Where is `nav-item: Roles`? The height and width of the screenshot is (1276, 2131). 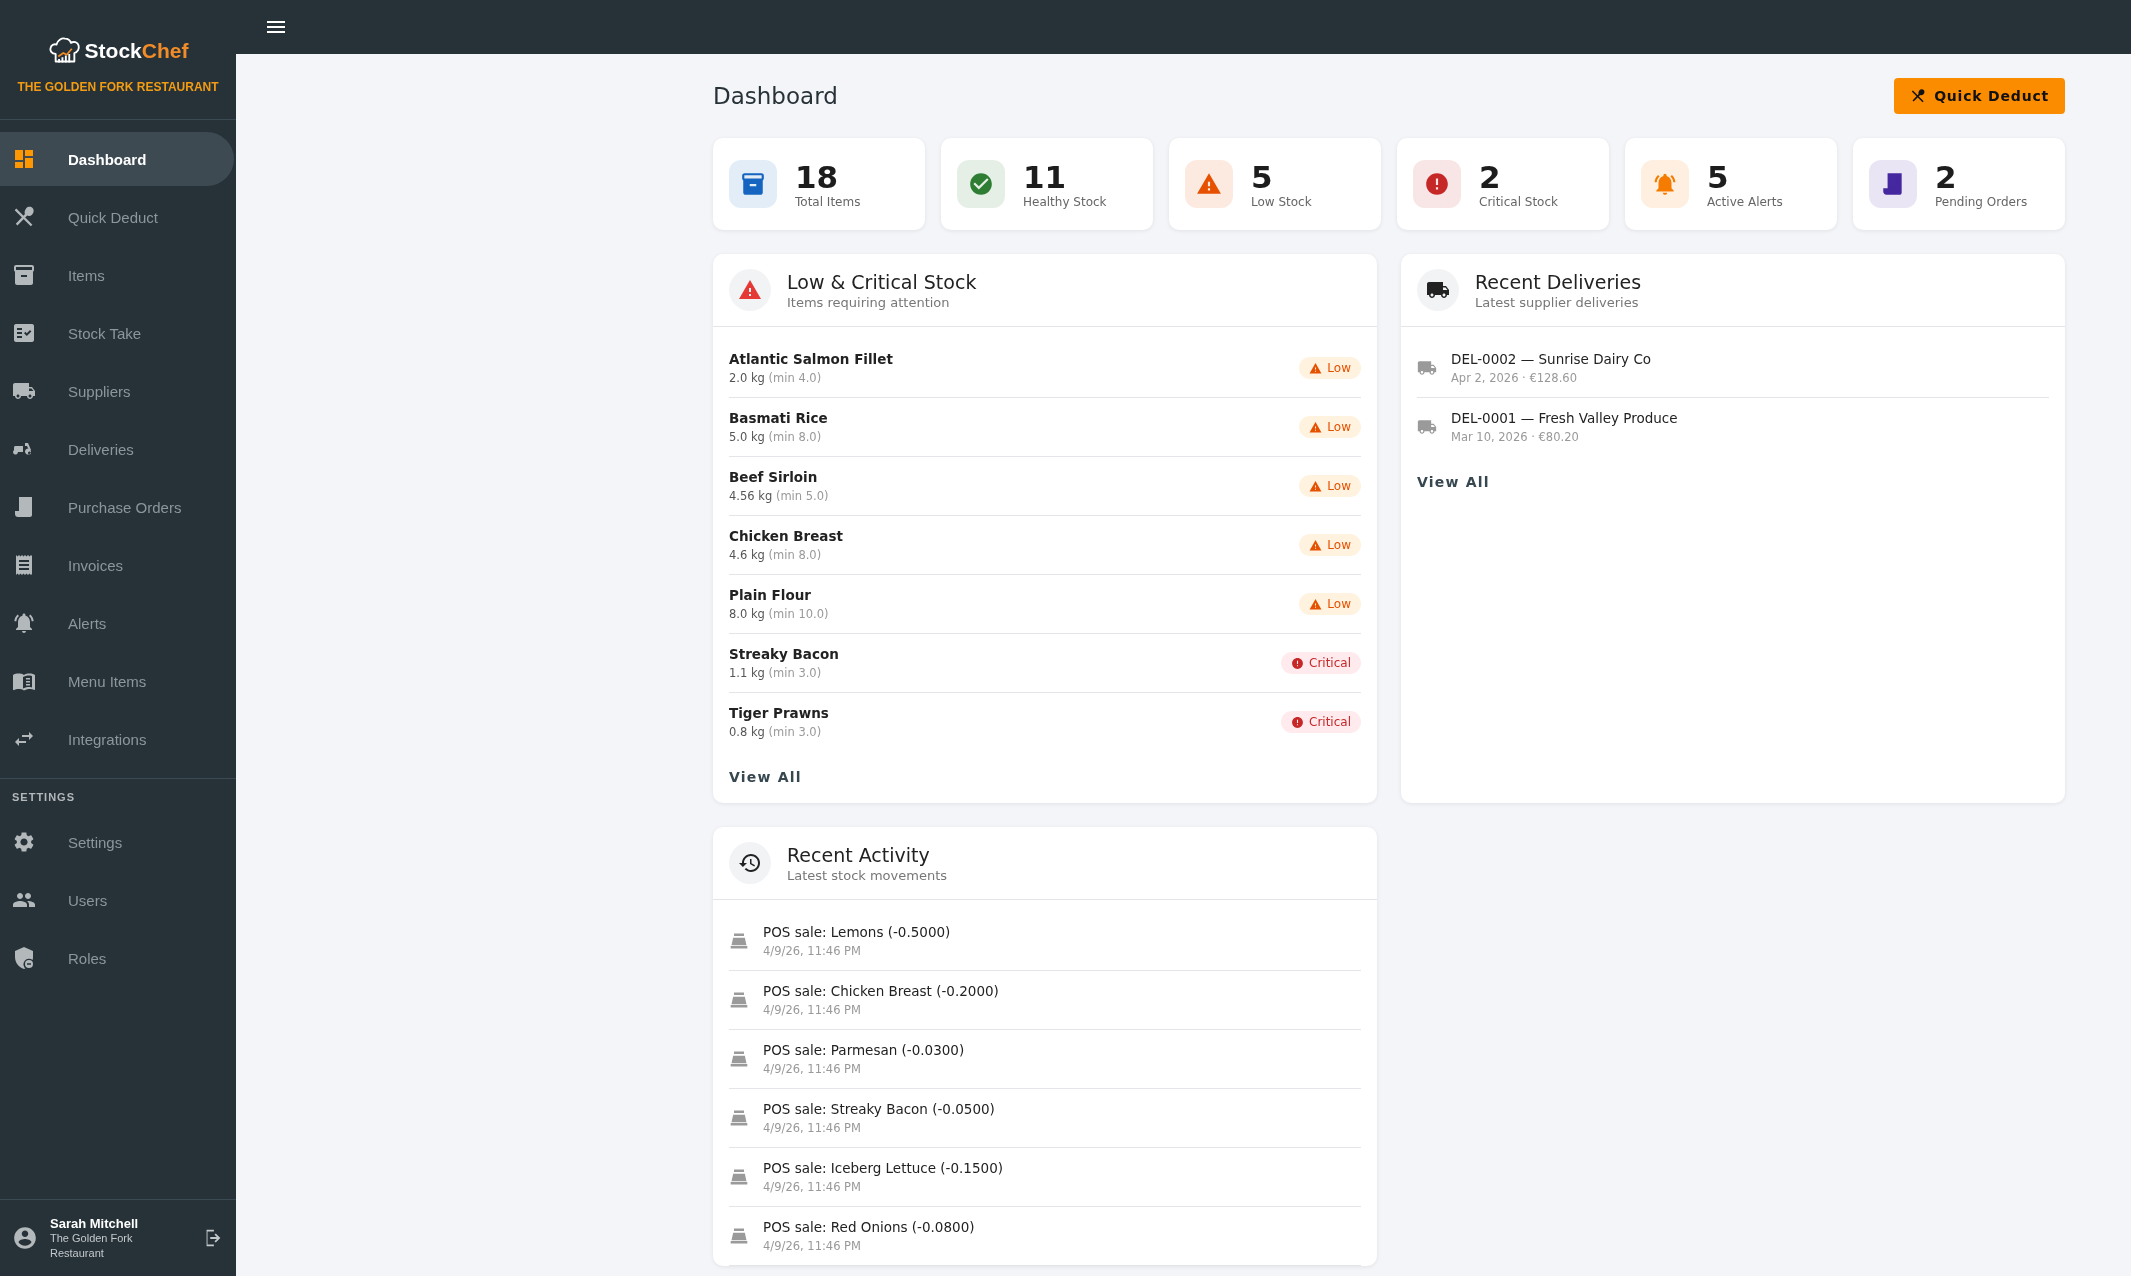 nav-item: Roles is located at coordinates (117, 958).